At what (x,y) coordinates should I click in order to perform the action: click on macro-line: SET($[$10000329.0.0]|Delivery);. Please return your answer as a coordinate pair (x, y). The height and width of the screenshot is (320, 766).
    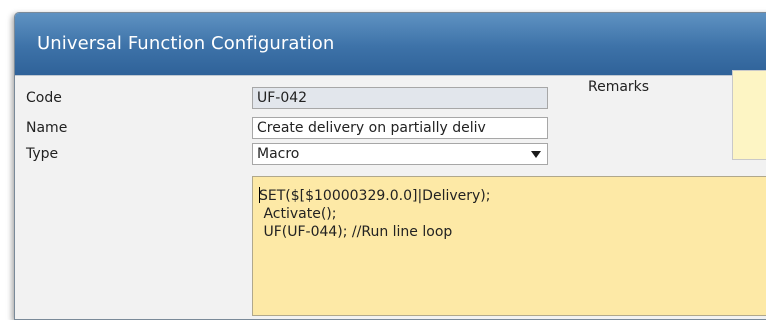
    Looking at the image, I should click on (512, 196).